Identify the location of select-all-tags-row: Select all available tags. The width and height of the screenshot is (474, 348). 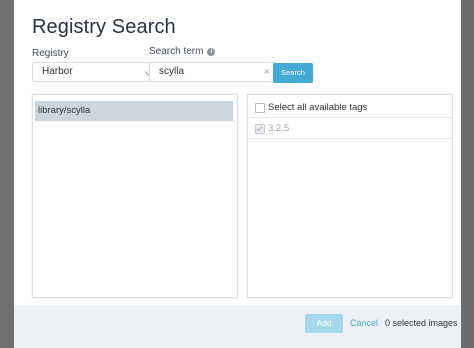
(350, 107).